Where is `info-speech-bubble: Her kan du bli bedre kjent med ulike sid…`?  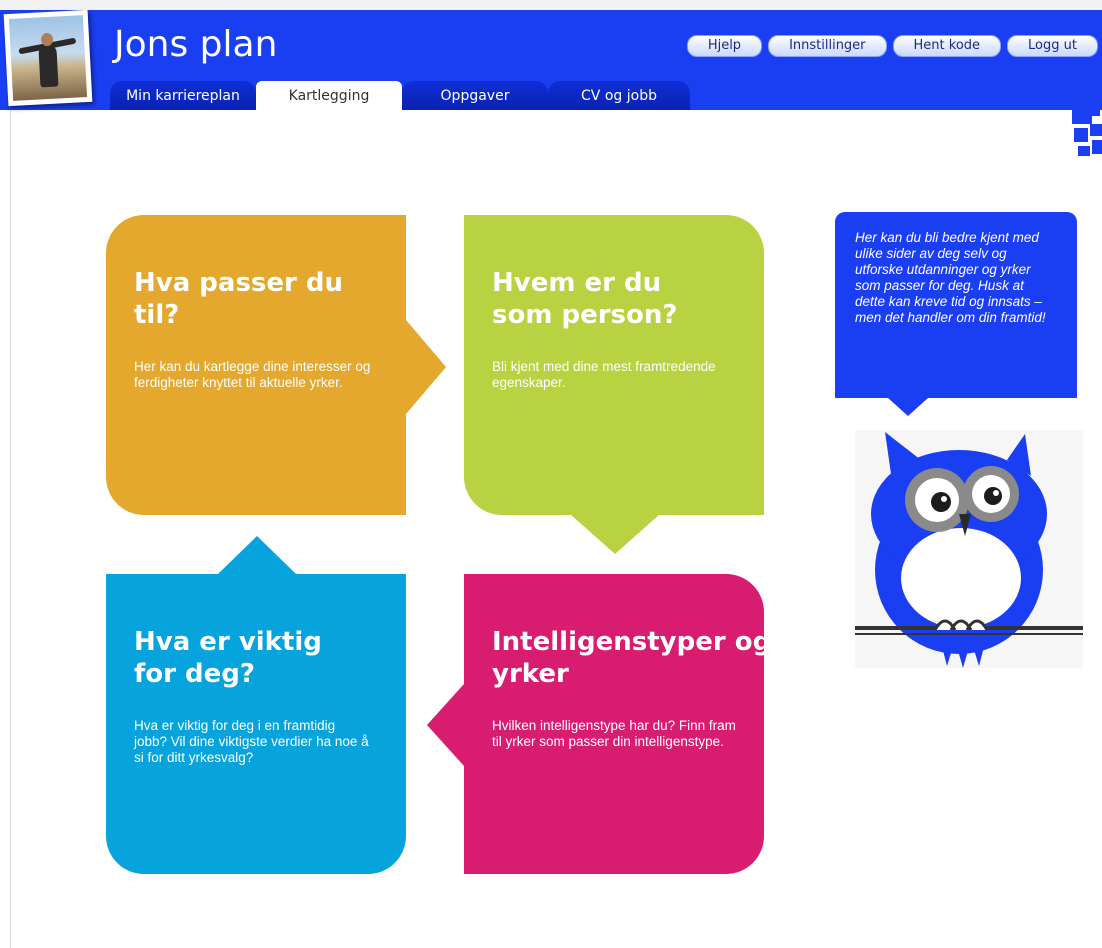 info-speech-bubble: Her kan du bli bedre kjent med ulike sid… is located at coordinates (956, 305).